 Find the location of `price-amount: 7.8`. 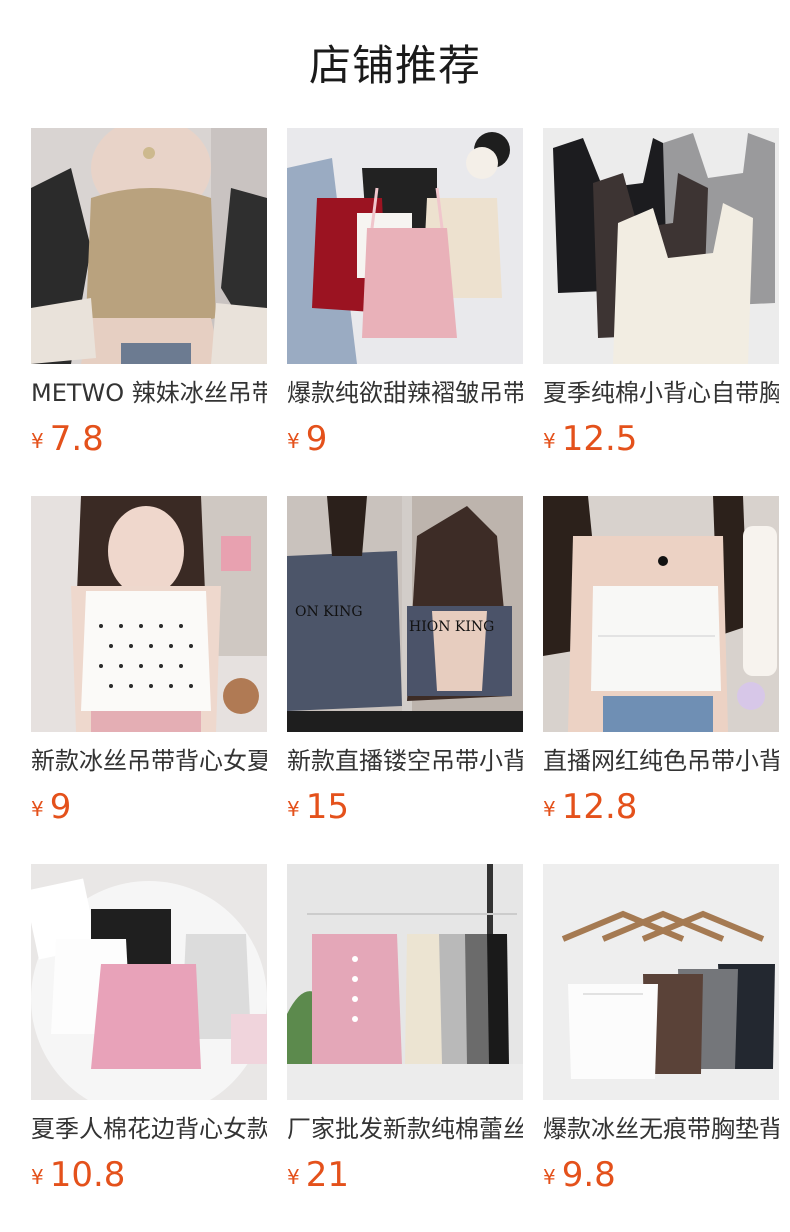

price-amount: 7.8 is located at coordinates (76, 439).